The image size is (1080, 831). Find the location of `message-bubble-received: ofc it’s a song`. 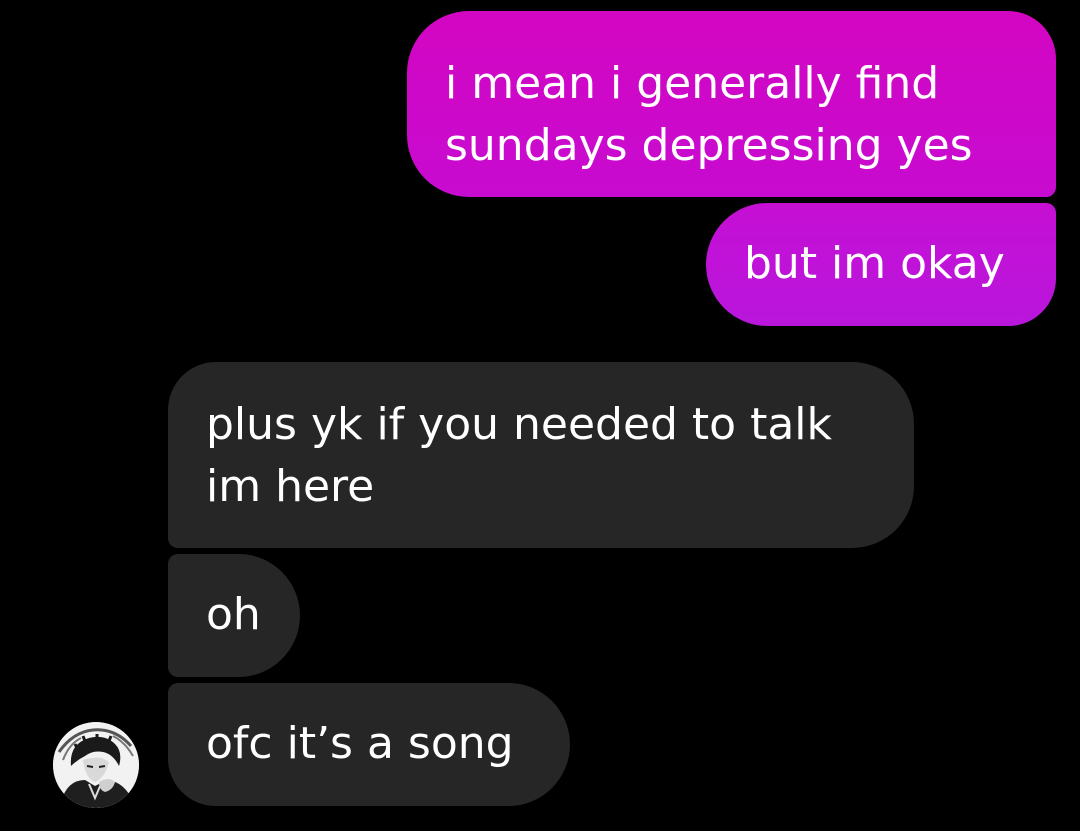

message-bubble-received: ofc it’s a song is located at coordinates (369, 744).